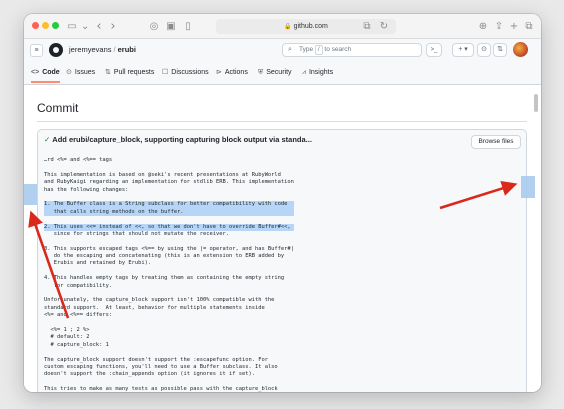 This screenshot has width=564, height=409. What do you see at coordinates (51, 72) in the screenshot?
I see `tab-label: Code` at bounding box center [51, 72].